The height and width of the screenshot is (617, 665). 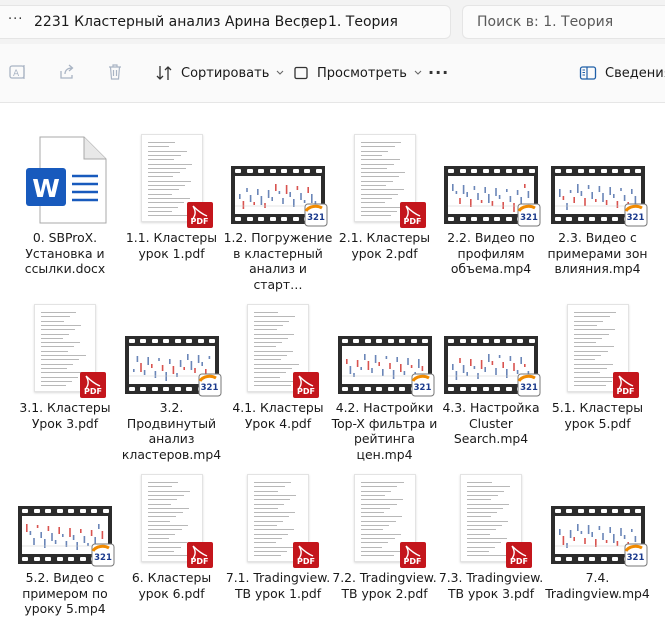 What do you see at coordinates (65, 593) in the screenshot?
I see `file-name: 5.2. Видео с примером по уроку 5.mp4` at bounding box center [65, 593].